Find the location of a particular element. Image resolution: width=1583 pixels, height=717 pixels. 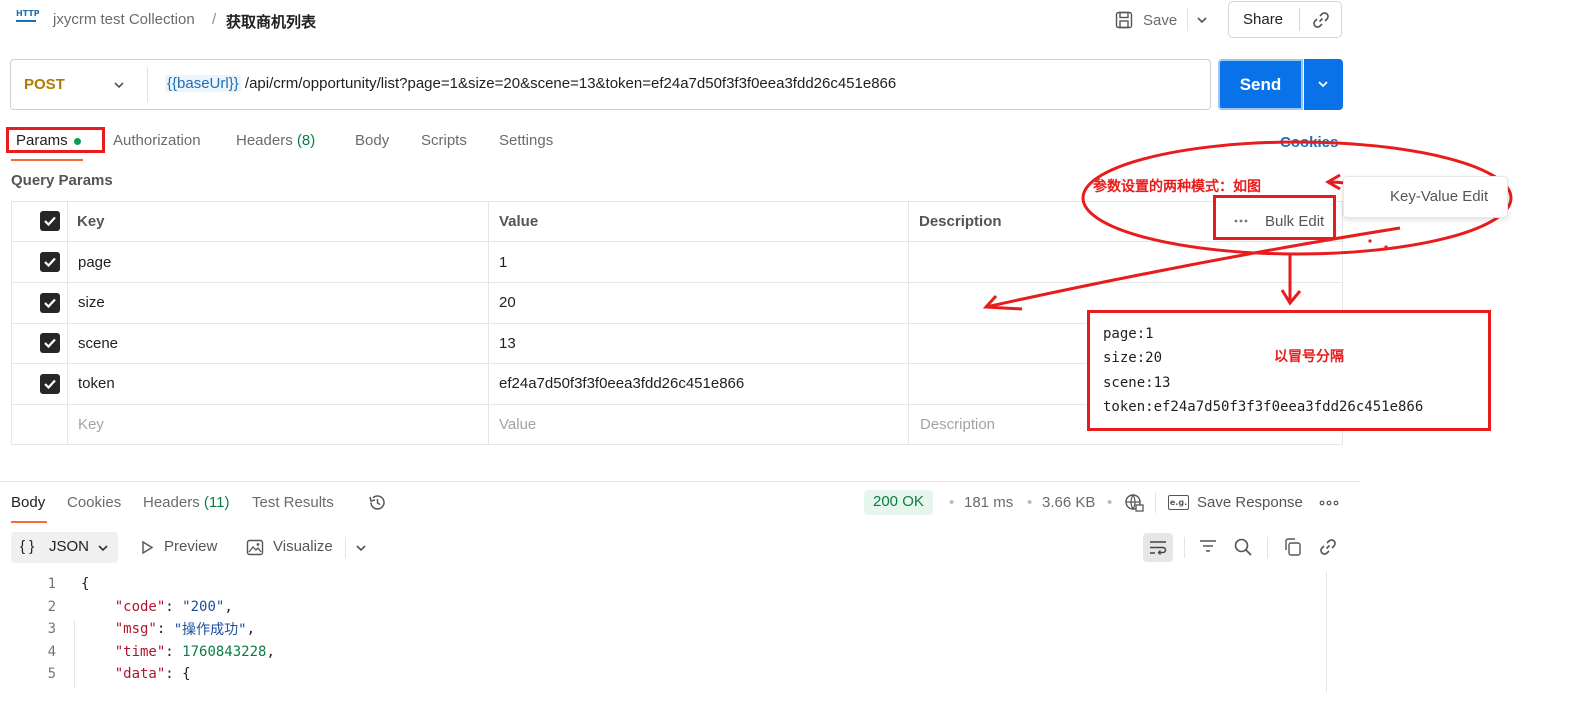

code-token: : { is located at coordinates (178, 674).